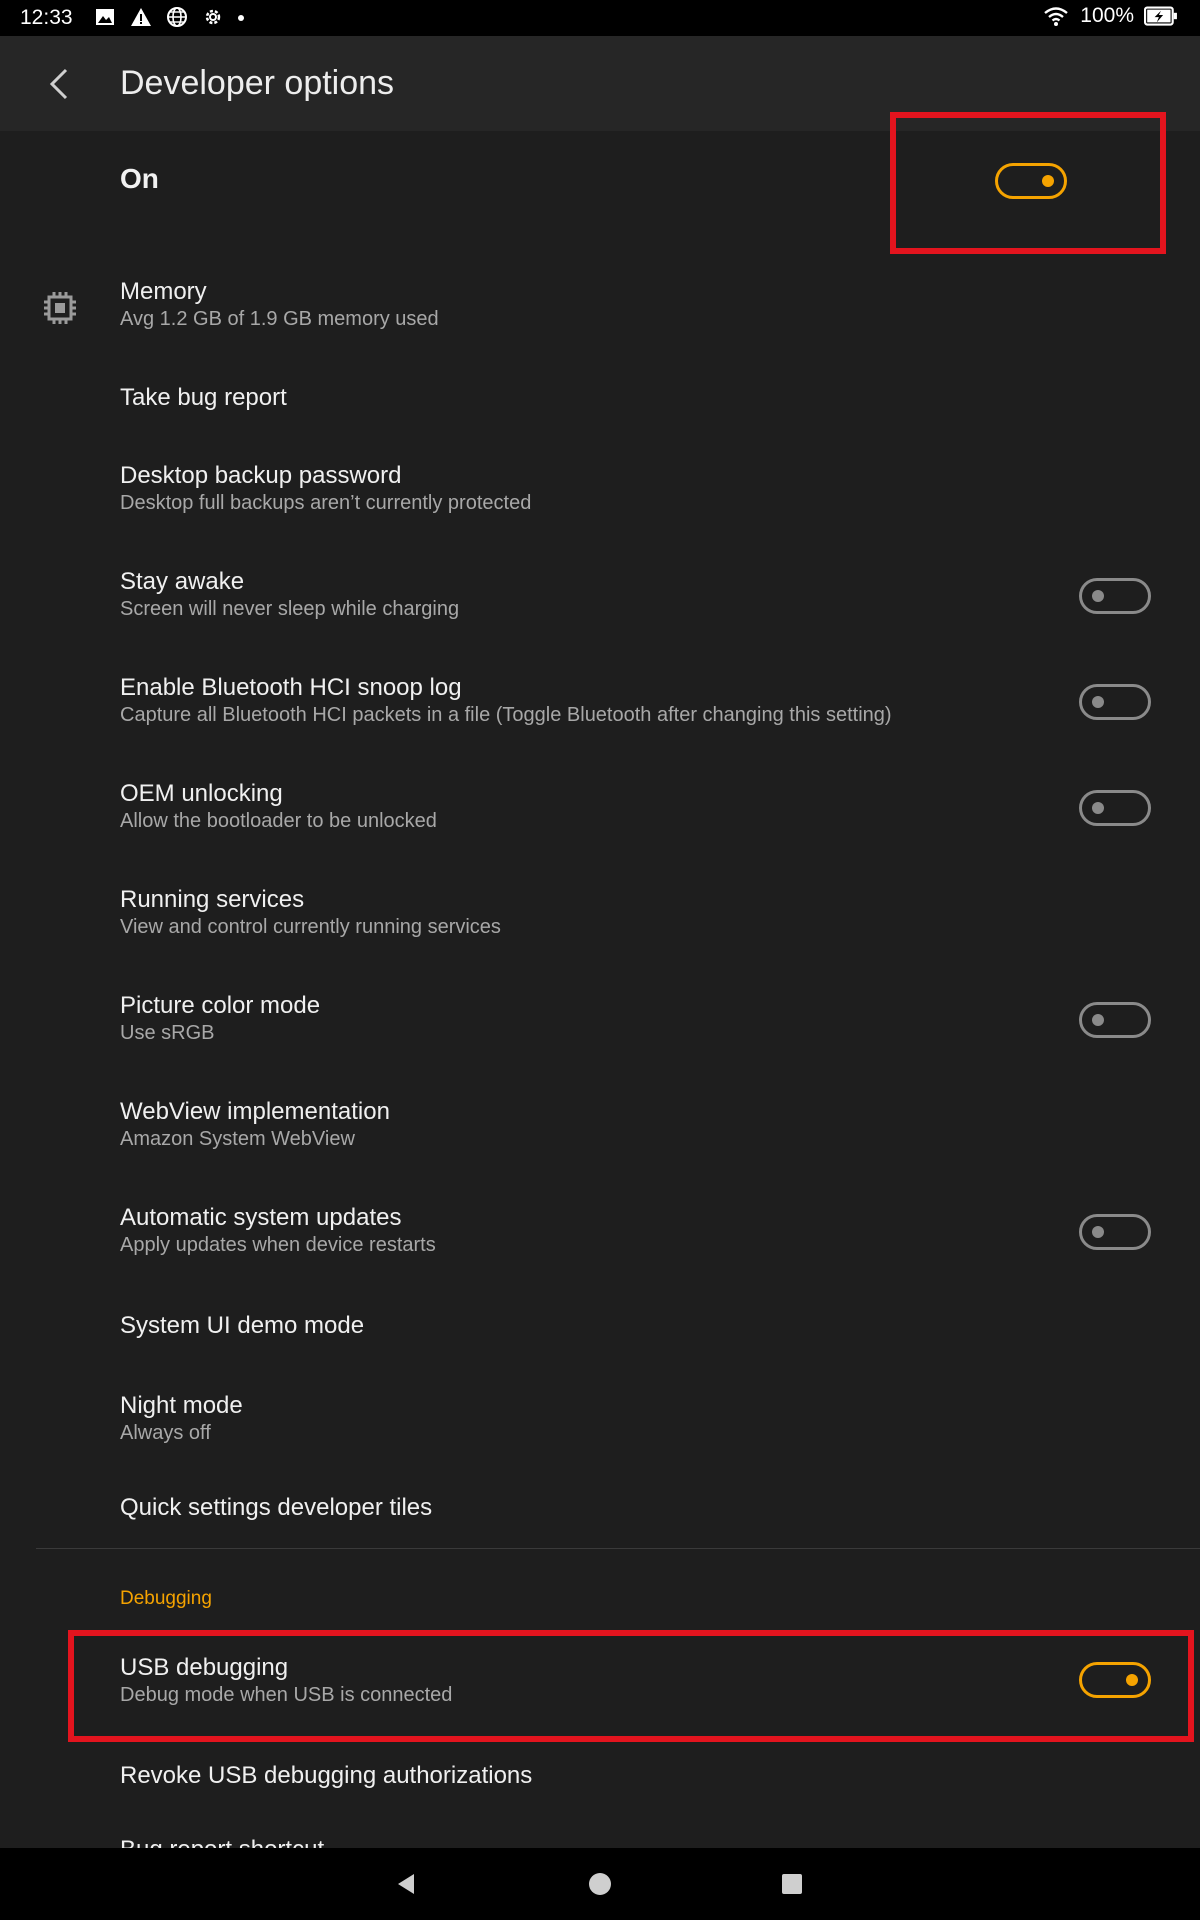 This screenshot has height=1920, width=1200. Describe the element at coordinates (261, 475) in the screenshot. I see `row-title: Desktop backup password` at that location.